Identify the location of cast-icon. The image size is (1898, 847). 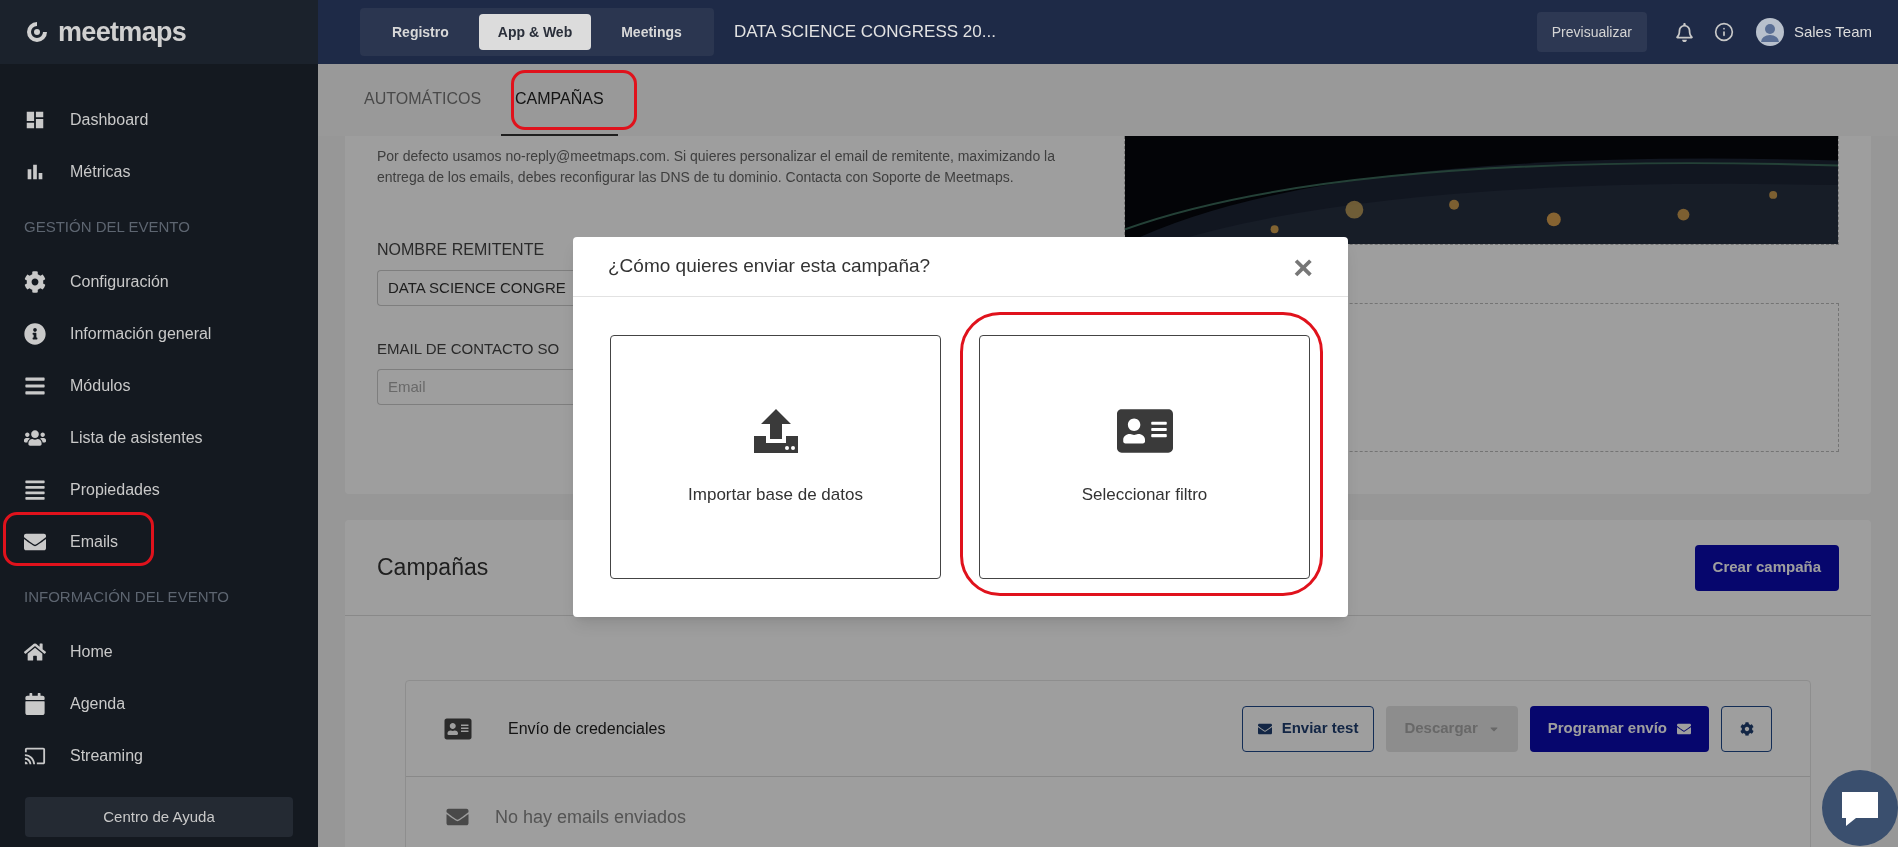
(35, 756).